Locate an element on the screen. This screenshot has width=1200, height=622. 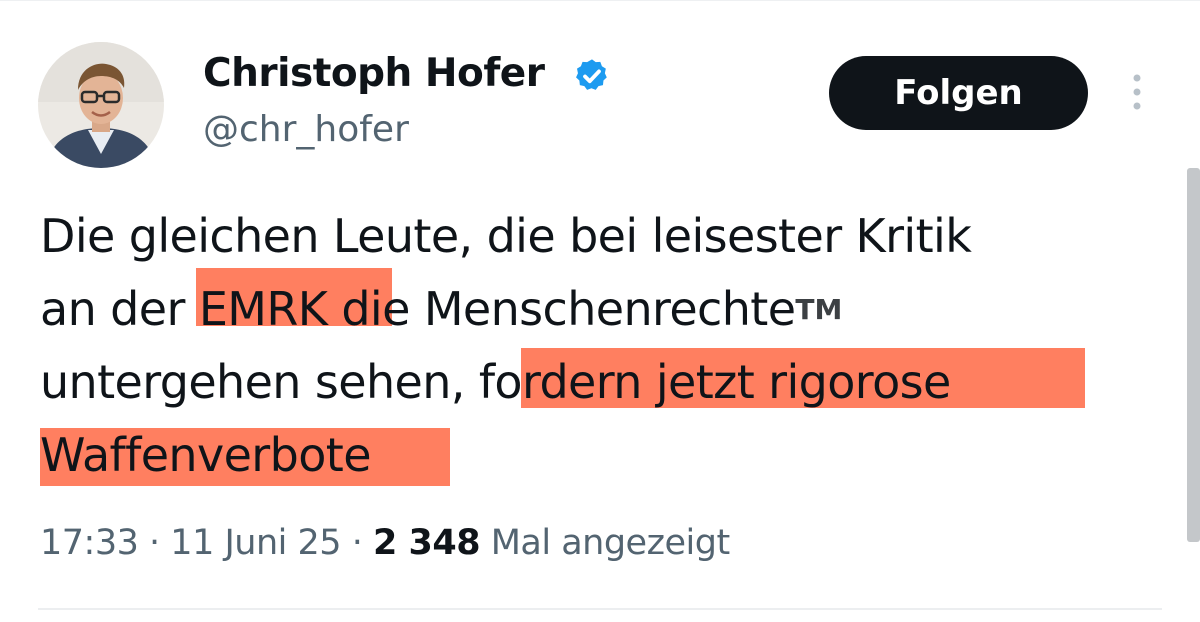
author-handle: @chr_hofer is located at coordinates (306, 130).